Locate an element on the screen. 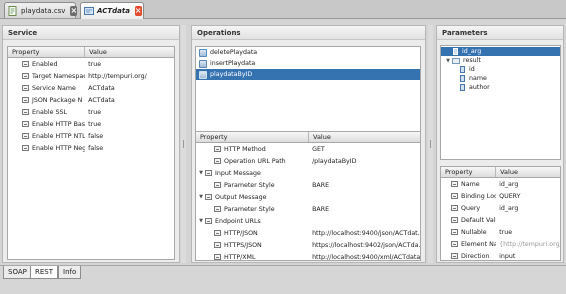  tab-actdata: ACTdata × is located at coordinates (112, 10).